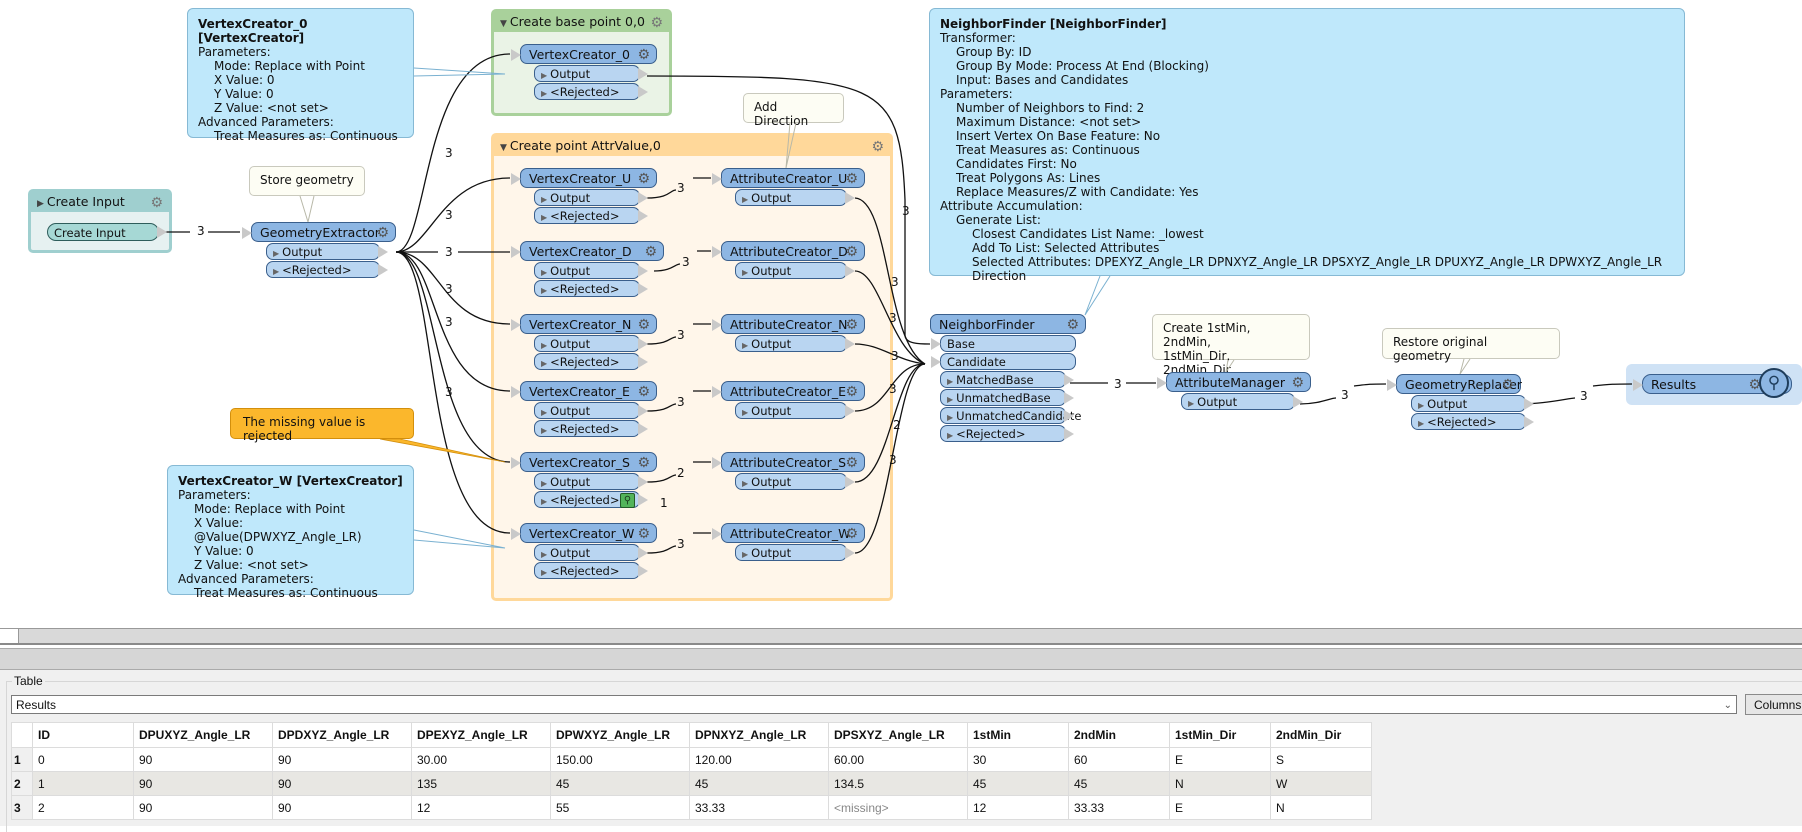 The width and height of the screenshot is (1802, 832). What do you see at coordinates (1774, 383) in the screenshot?
I see `magnifier-icon: ⚲` at bounding box center [1774, 383].